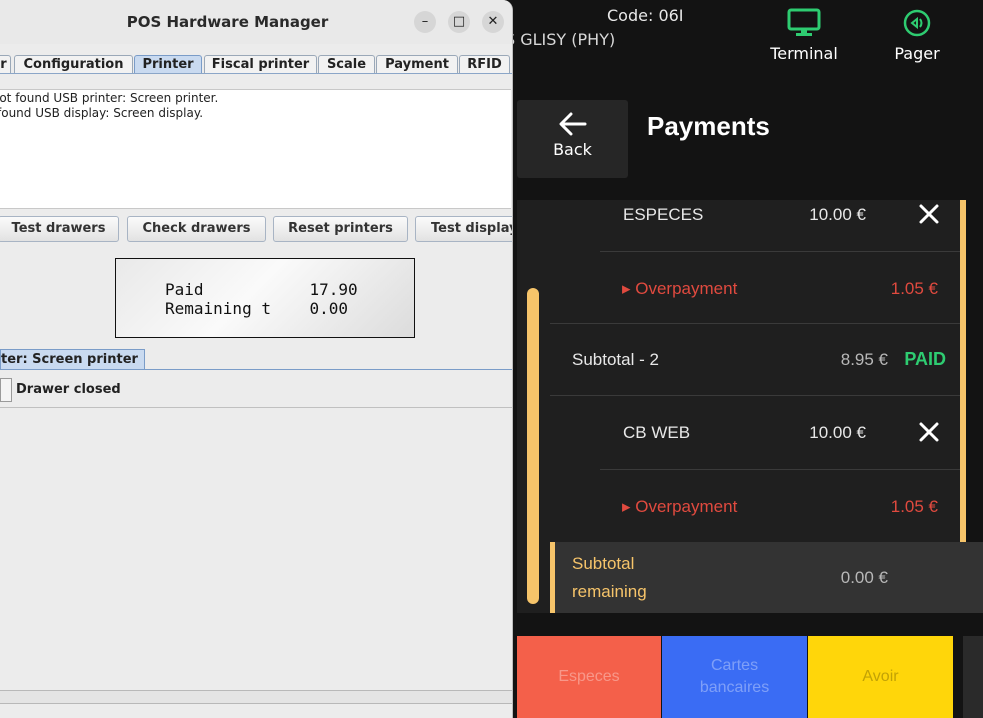 The height and width of the screenshot is (718, 983). Describe the element at coordinates (734, 677) in the screenshot. I see `cartes-bancaires-button: Cartes bancaires` at that location.